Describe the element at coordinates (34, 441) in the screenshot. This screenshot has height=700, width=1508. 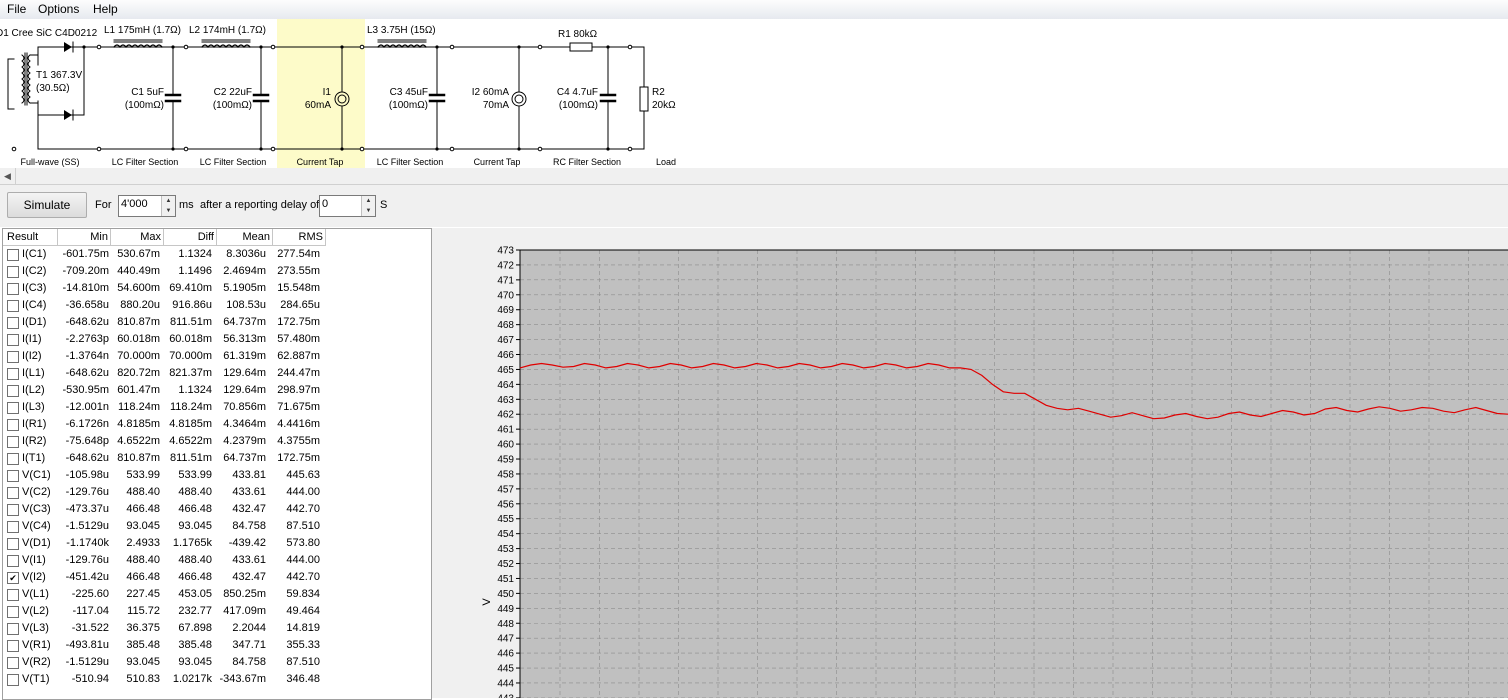
I see `result-name: I(R2)` at that location.